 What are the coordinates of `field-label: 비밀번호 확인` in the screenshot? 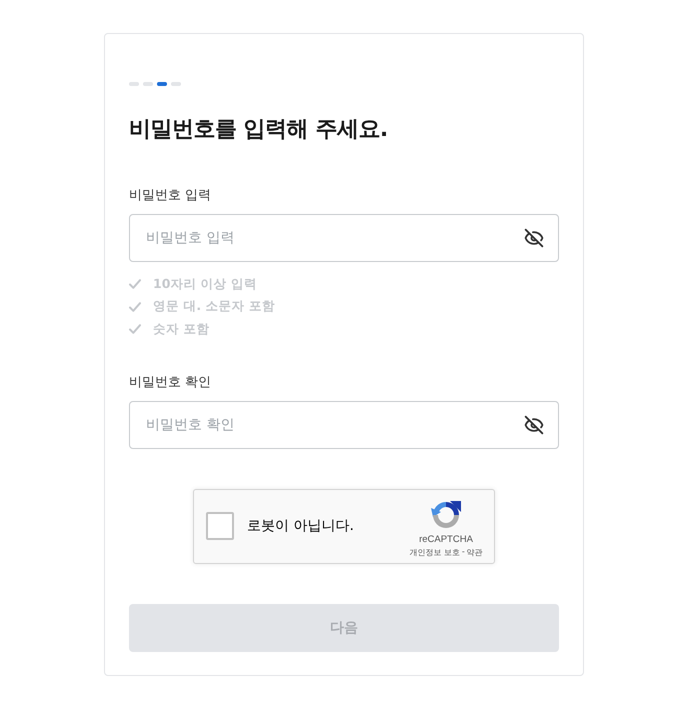 It's located at (170, 383).